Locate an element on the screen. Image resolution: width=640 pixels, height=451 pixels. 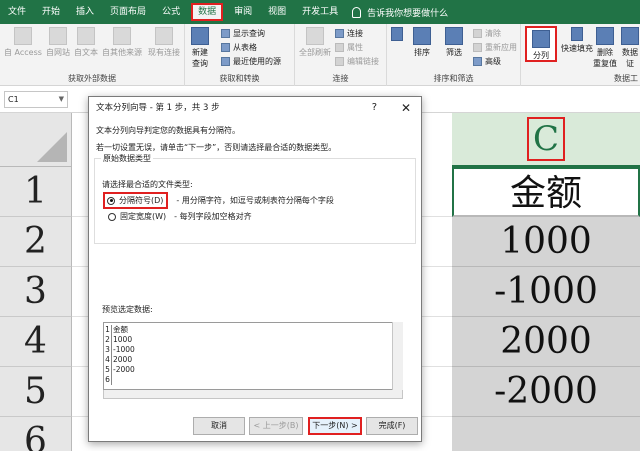
from-web-button: 自网站 is located at coordinates (58, 42).